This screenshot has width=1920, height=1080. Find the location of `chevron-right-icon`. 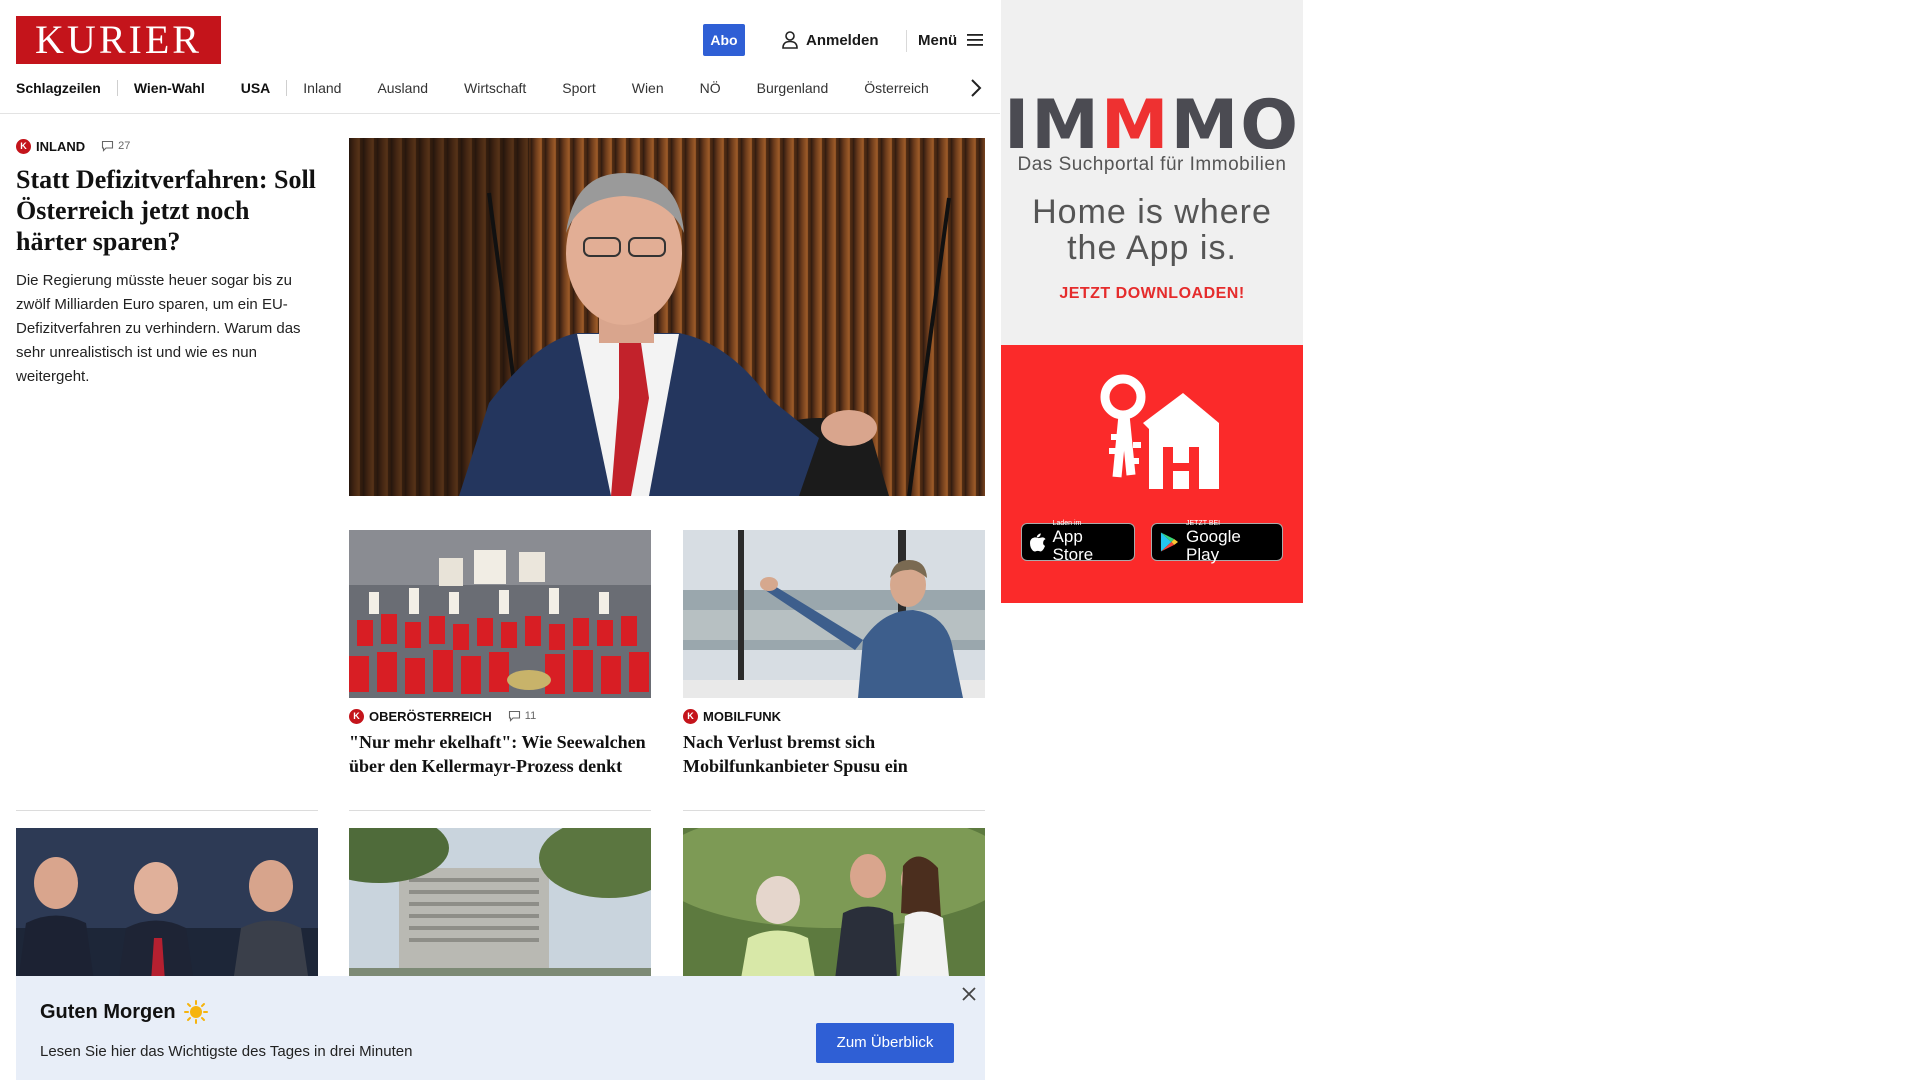

chevron-right-icon is located at coordinates (976, 88).